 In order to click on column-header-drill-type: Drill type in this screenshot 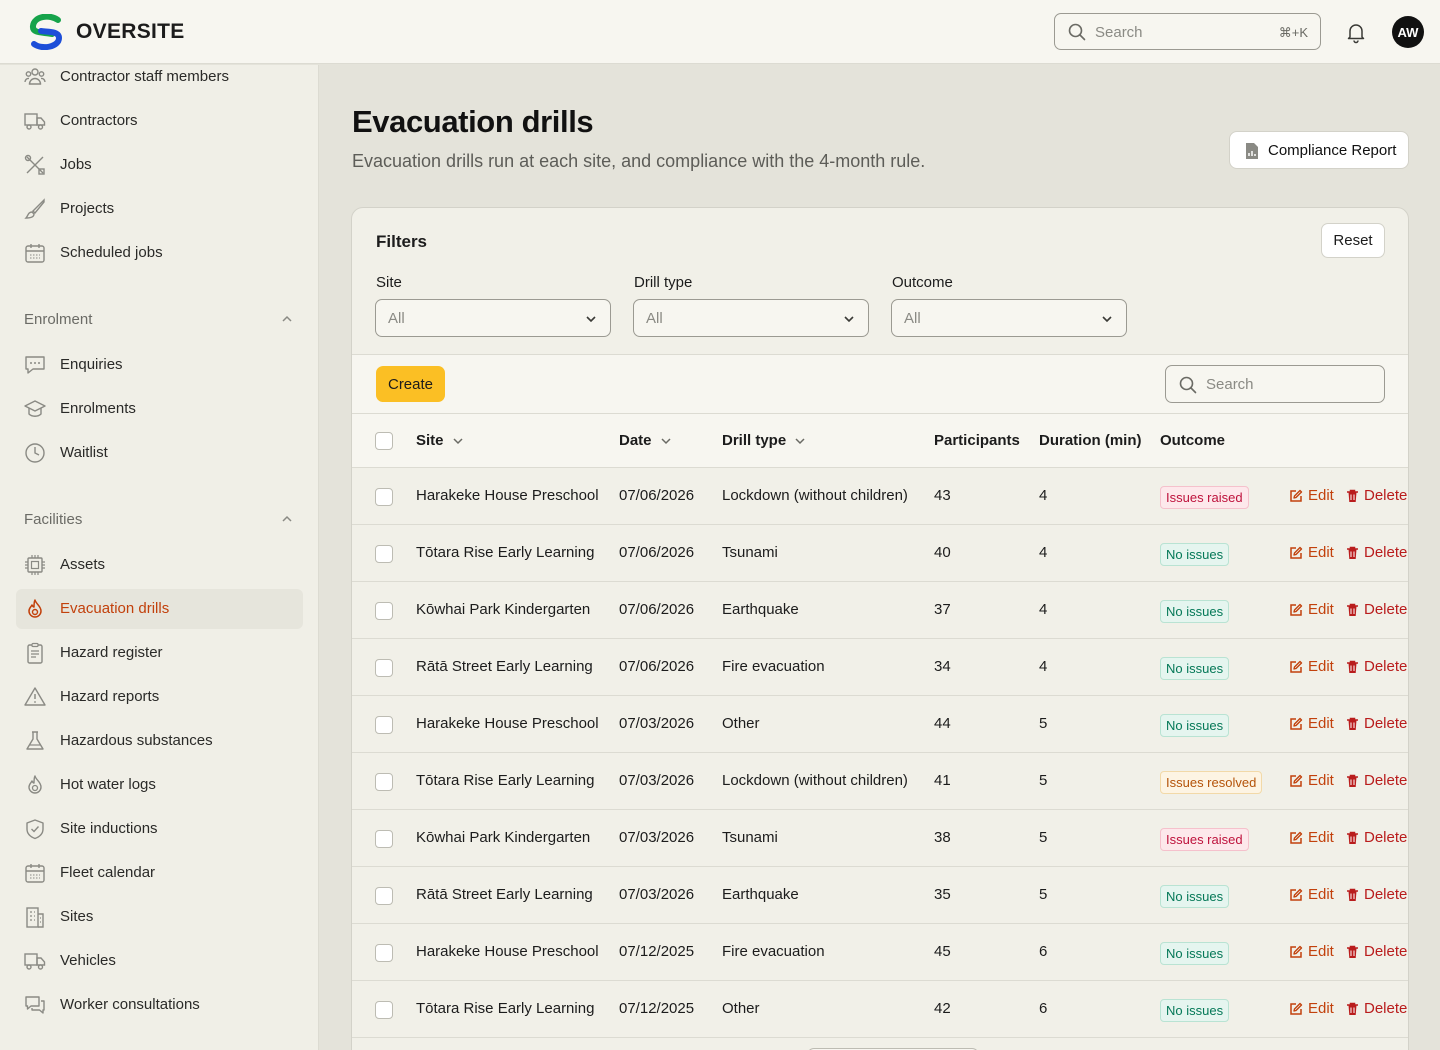, I will do `click(764, 440)`.